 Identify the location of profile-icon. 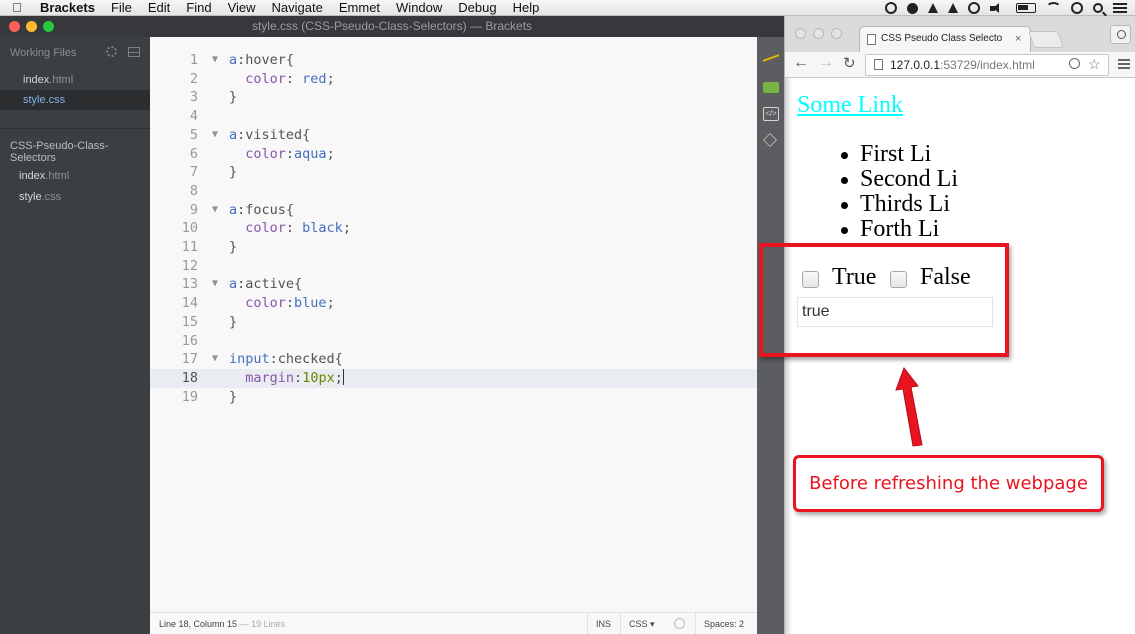
(1120, 34).